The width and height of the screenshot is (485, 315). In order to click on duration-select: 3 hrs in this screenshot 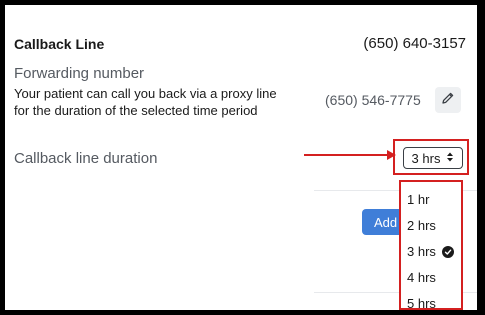, I will do `click(433, 158)`.